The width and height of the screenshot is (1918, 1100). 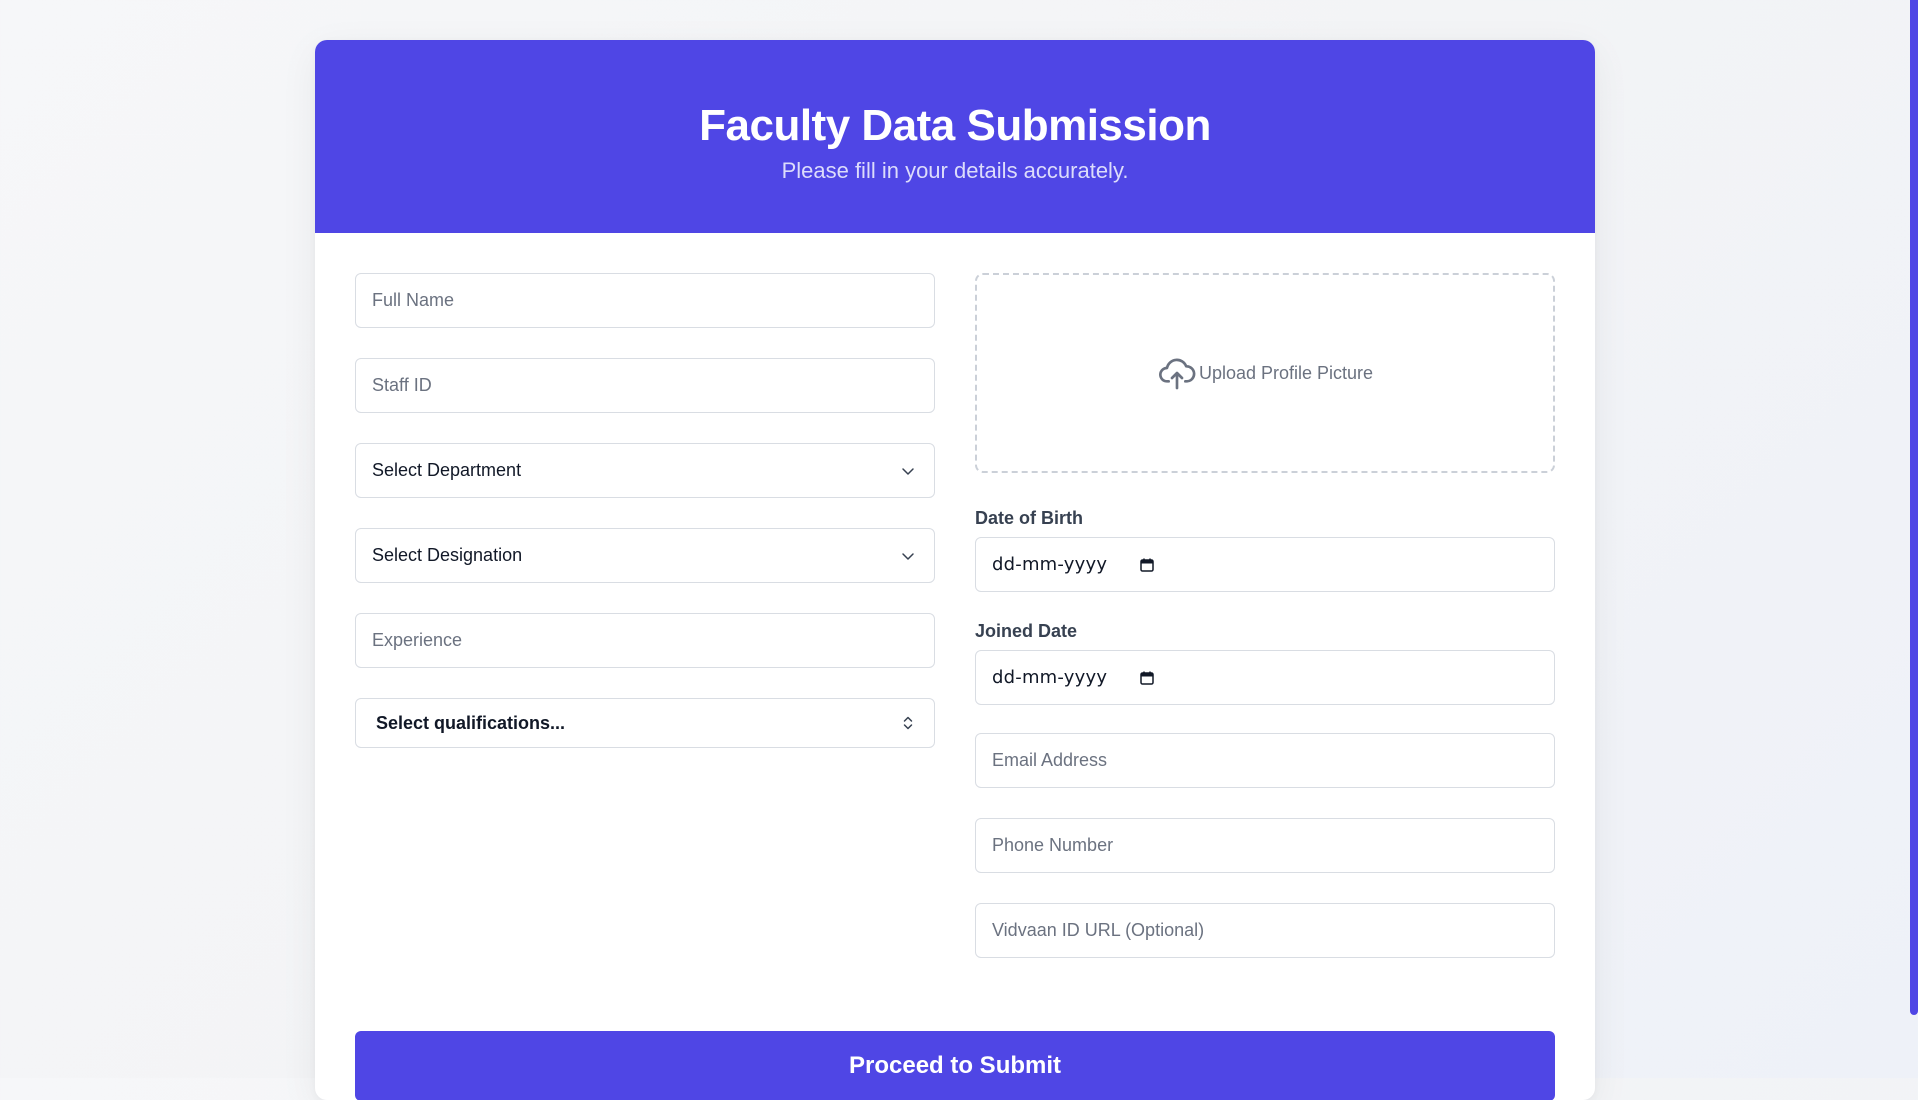 I want to click on page-subtitle: Please fill in your details accurately., so click(x=955, y=170).